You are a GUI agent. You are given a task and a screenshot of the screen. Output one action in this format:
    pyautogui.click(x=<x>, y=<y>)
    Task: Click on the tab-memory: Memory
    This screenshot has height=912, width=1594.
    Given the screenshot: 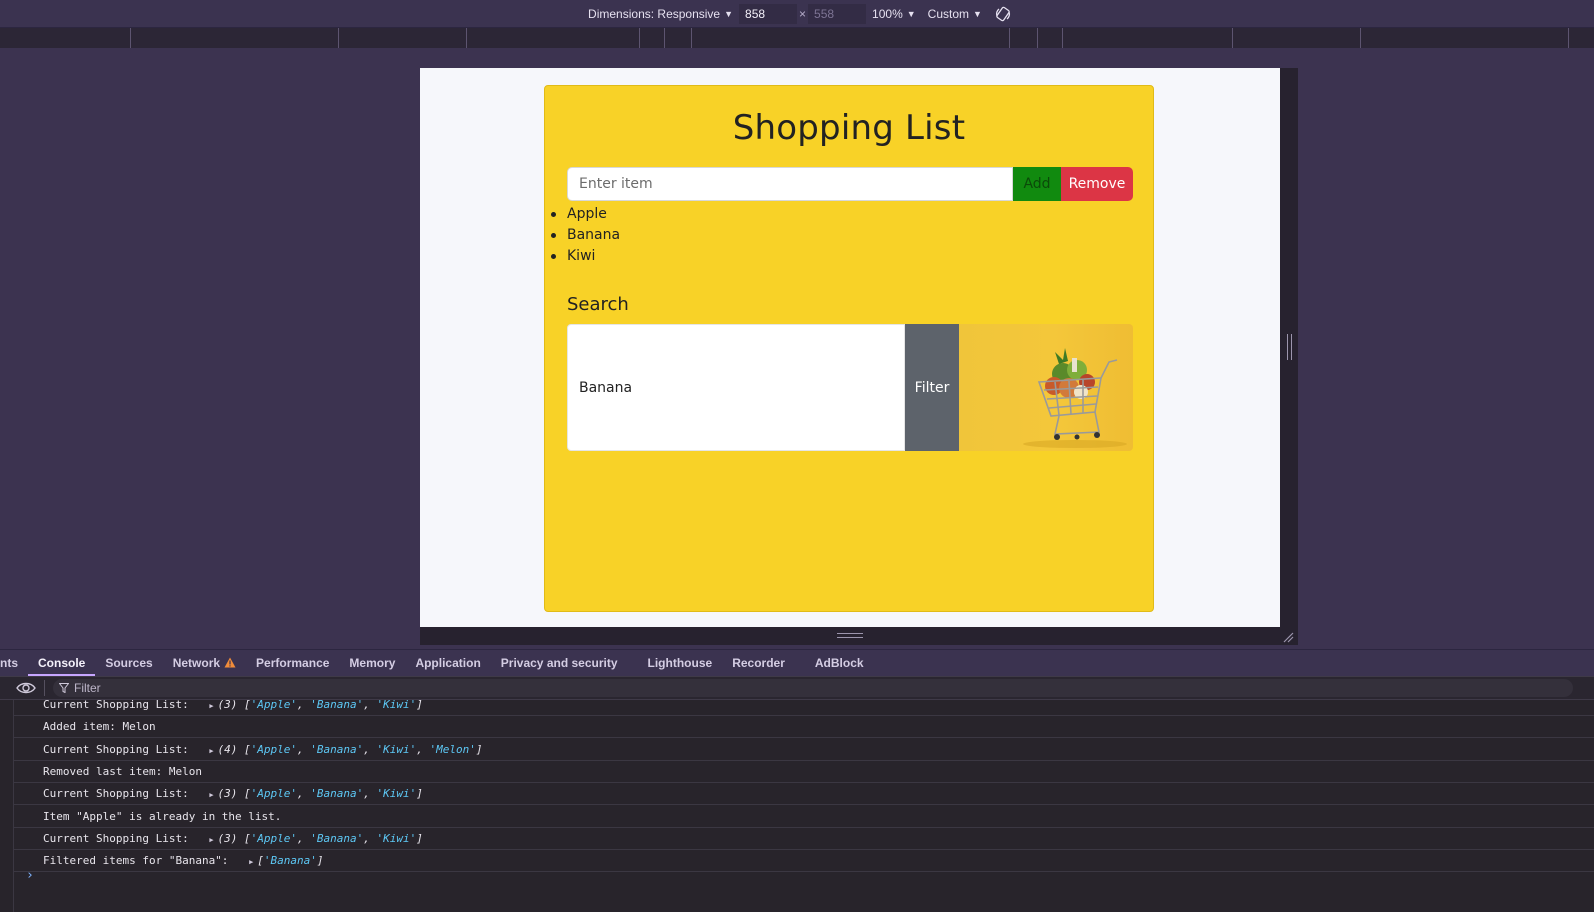 What is the action you would take?
    pyautogui.click(x=372, y=662)
    